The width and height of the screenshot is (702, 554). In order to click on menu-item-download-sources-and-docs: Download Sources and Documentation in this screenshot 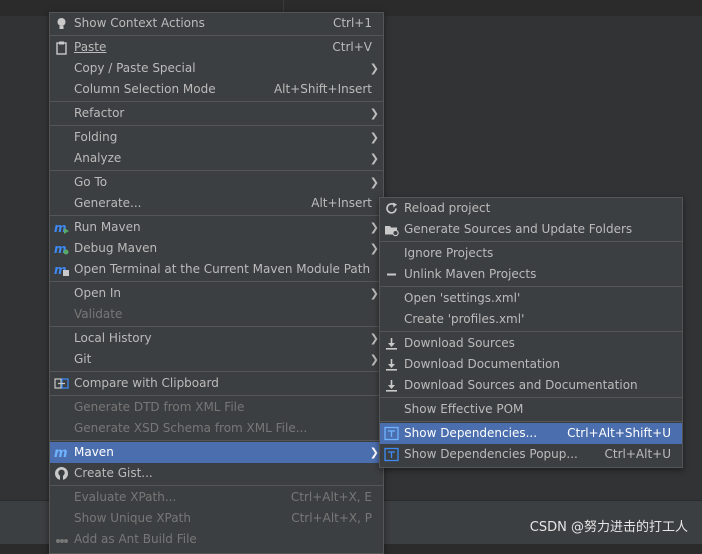, I will do `click(531, 385)`.